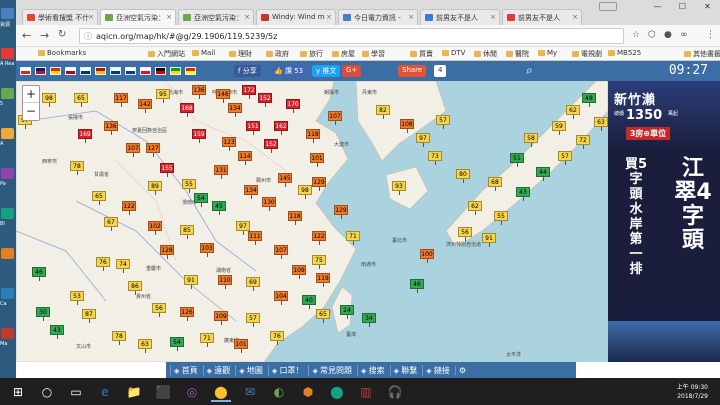 This screenshot has height=405, width=720. I want to click on profile-badge, so click(608, 6).